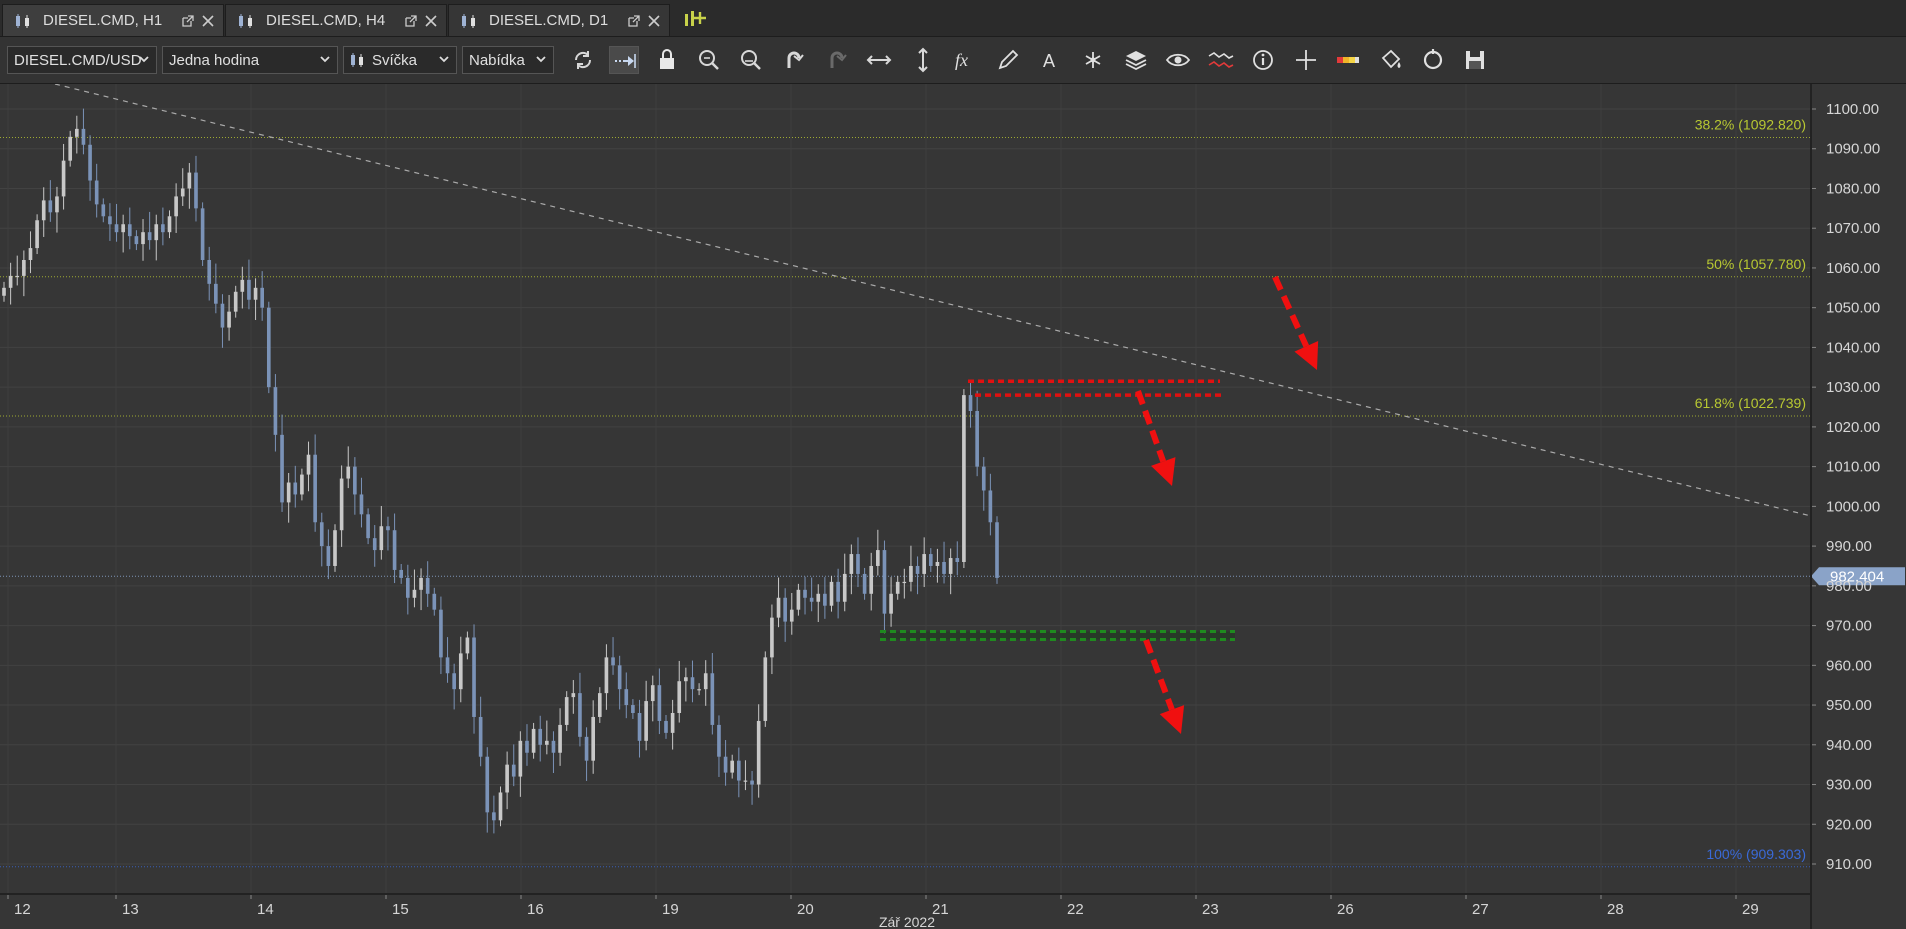  What do you see at coordinates (1433, 60) in the screenshot?
I see `reset-button` at bounding box center [1433, 60].